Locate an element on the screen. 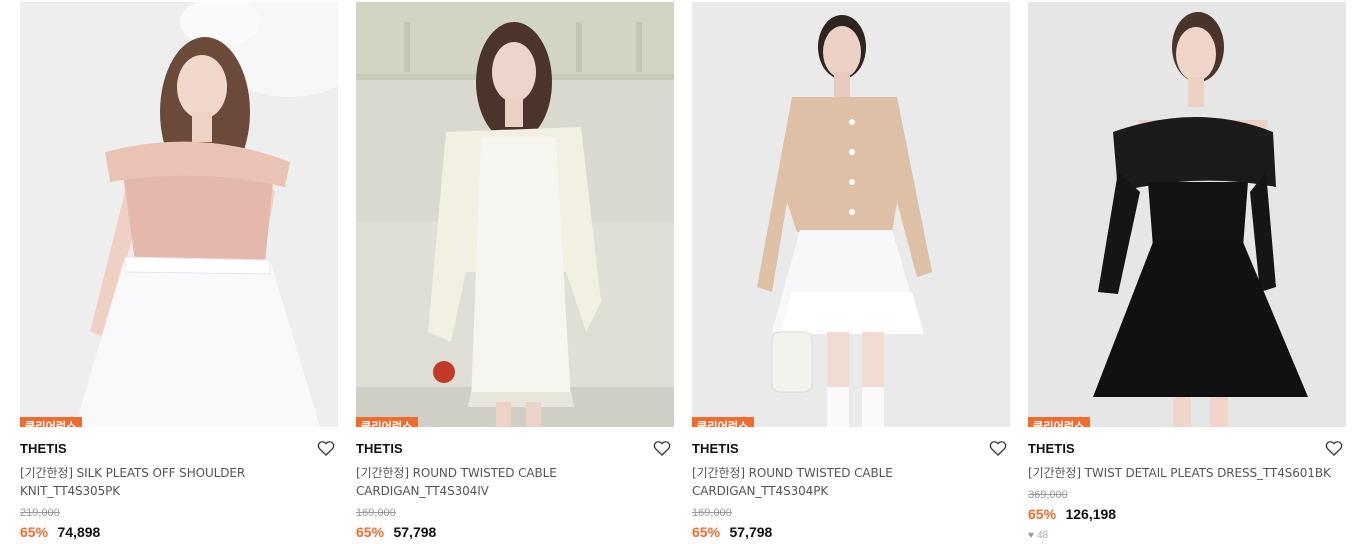  heart-filled-icon: ♥ is located at coordinates (1031, 535).